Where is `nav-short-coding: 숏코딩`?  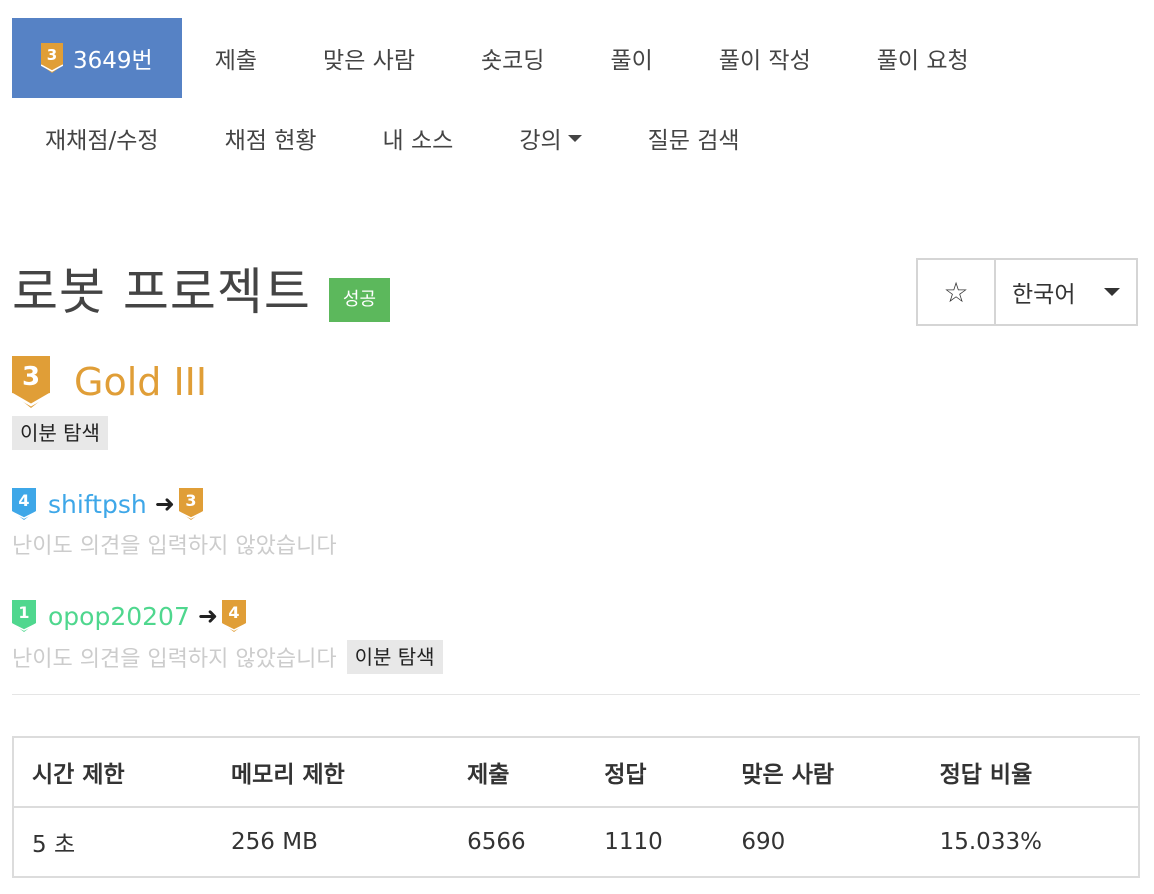
nav-short-coding: 숏코딩 is located at coordinates (512, 58).